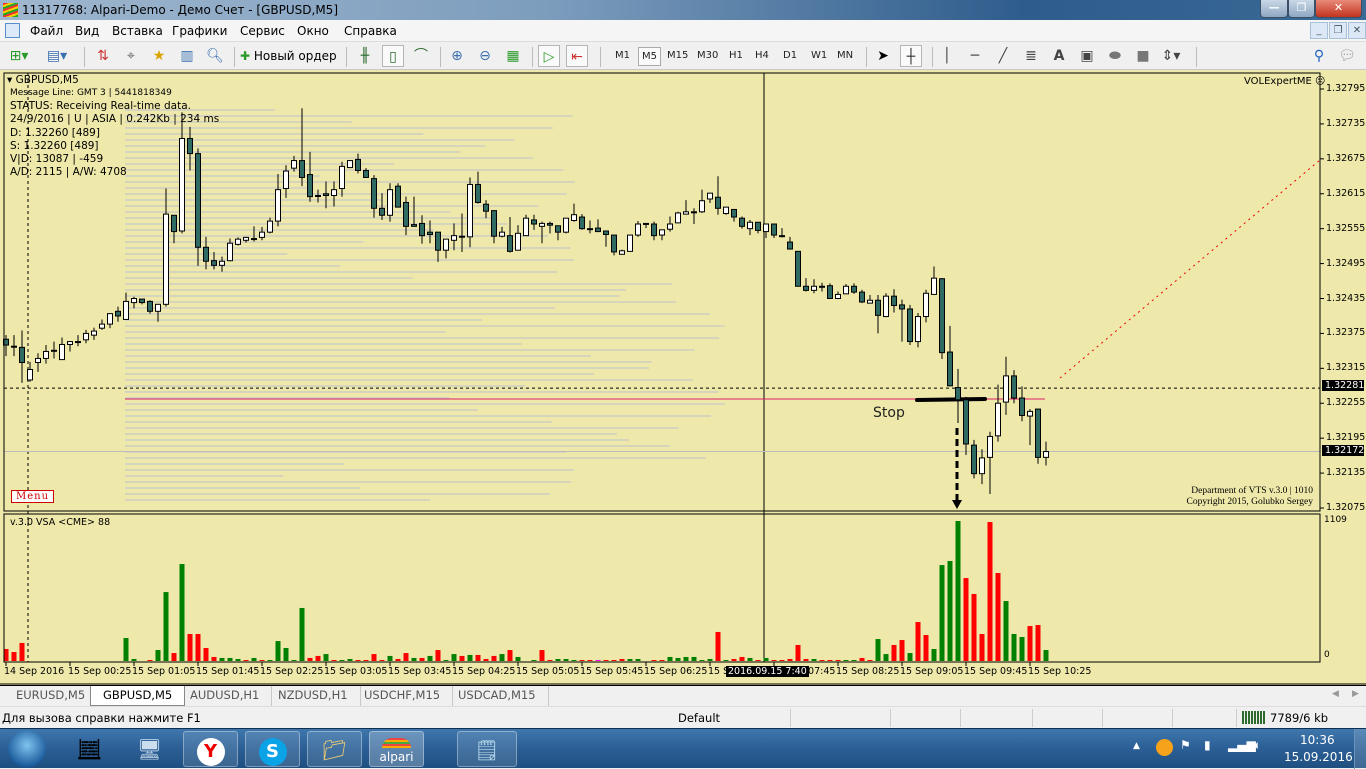 Image resolution: width=1366 pixels, height=769 pixels. Describe the element at coordinates (27, 749) in the screenshot. I see `start-button` at that location.